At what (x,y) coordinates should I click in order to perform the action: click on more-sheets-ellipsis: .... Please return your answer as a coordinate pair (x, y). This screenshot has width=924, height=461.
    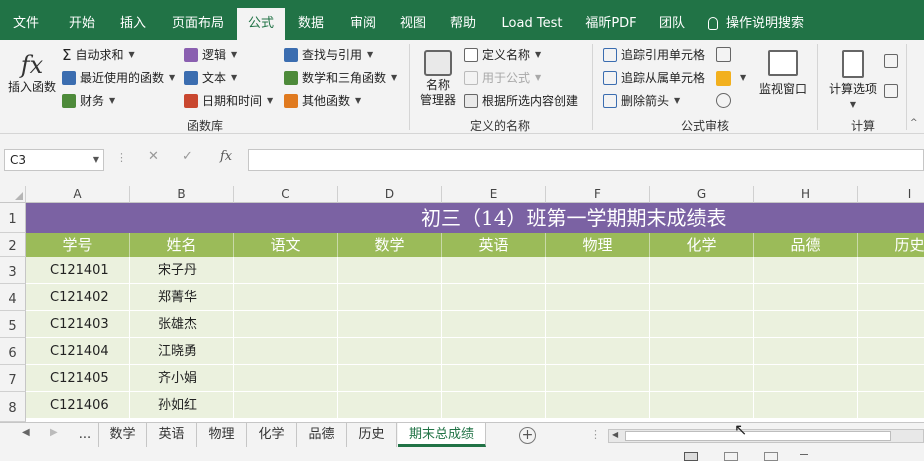
    Looking at the image, I should click on (85, 435).